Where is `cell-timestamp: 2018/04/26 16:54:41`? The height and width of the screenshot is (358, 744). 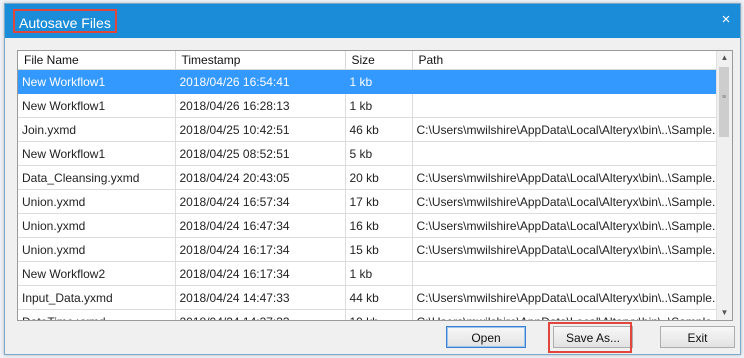 cell-timestamp: 2018/04/26 16:54:41 is located at coordinates (260, 81).